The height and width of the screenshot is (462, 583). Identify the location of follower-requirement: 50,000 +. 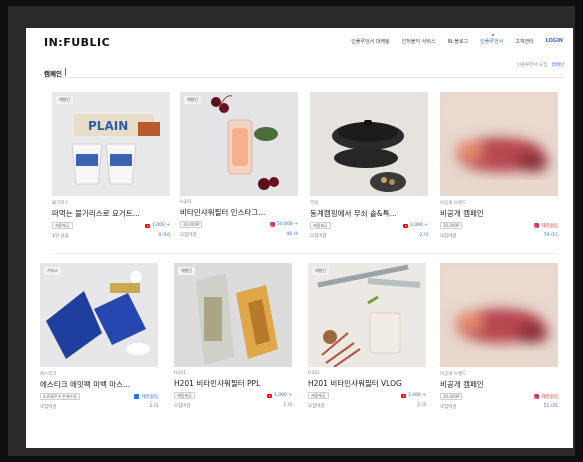
(287, 224).